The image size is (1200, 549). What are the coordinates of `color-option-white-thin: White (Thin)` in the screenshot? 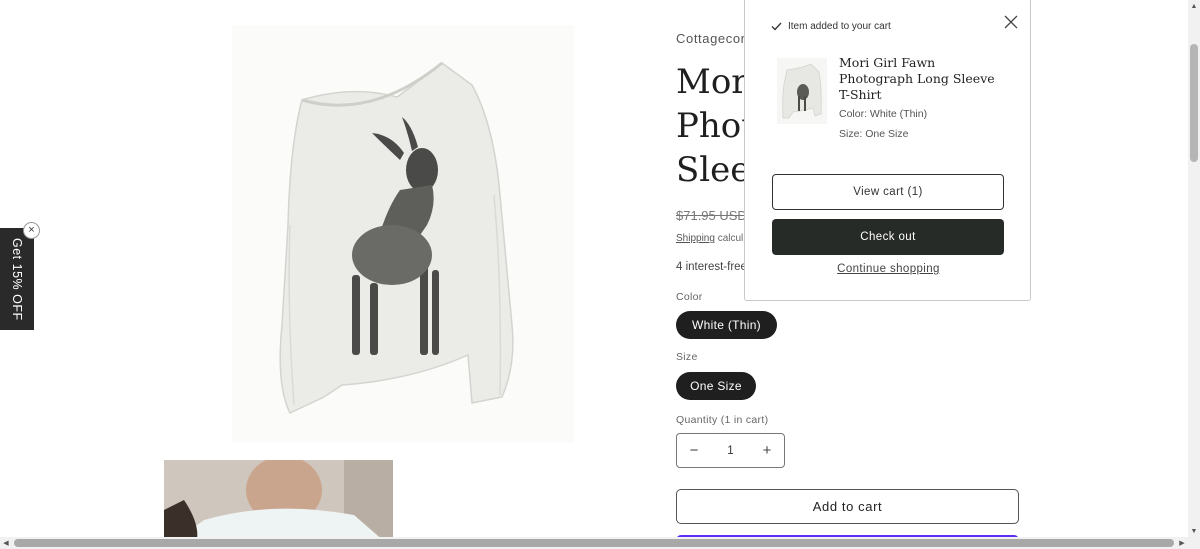 It's located at (726, 325).